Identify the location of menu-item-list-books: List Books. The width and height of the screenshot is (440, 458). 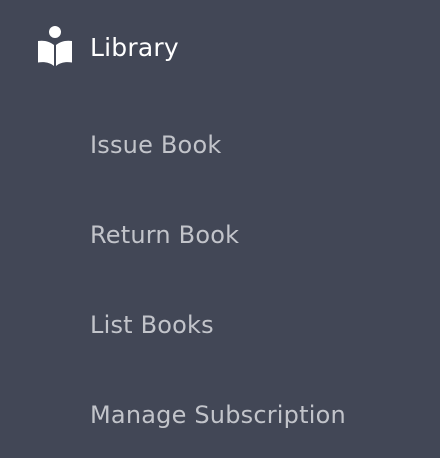
(152, 325).